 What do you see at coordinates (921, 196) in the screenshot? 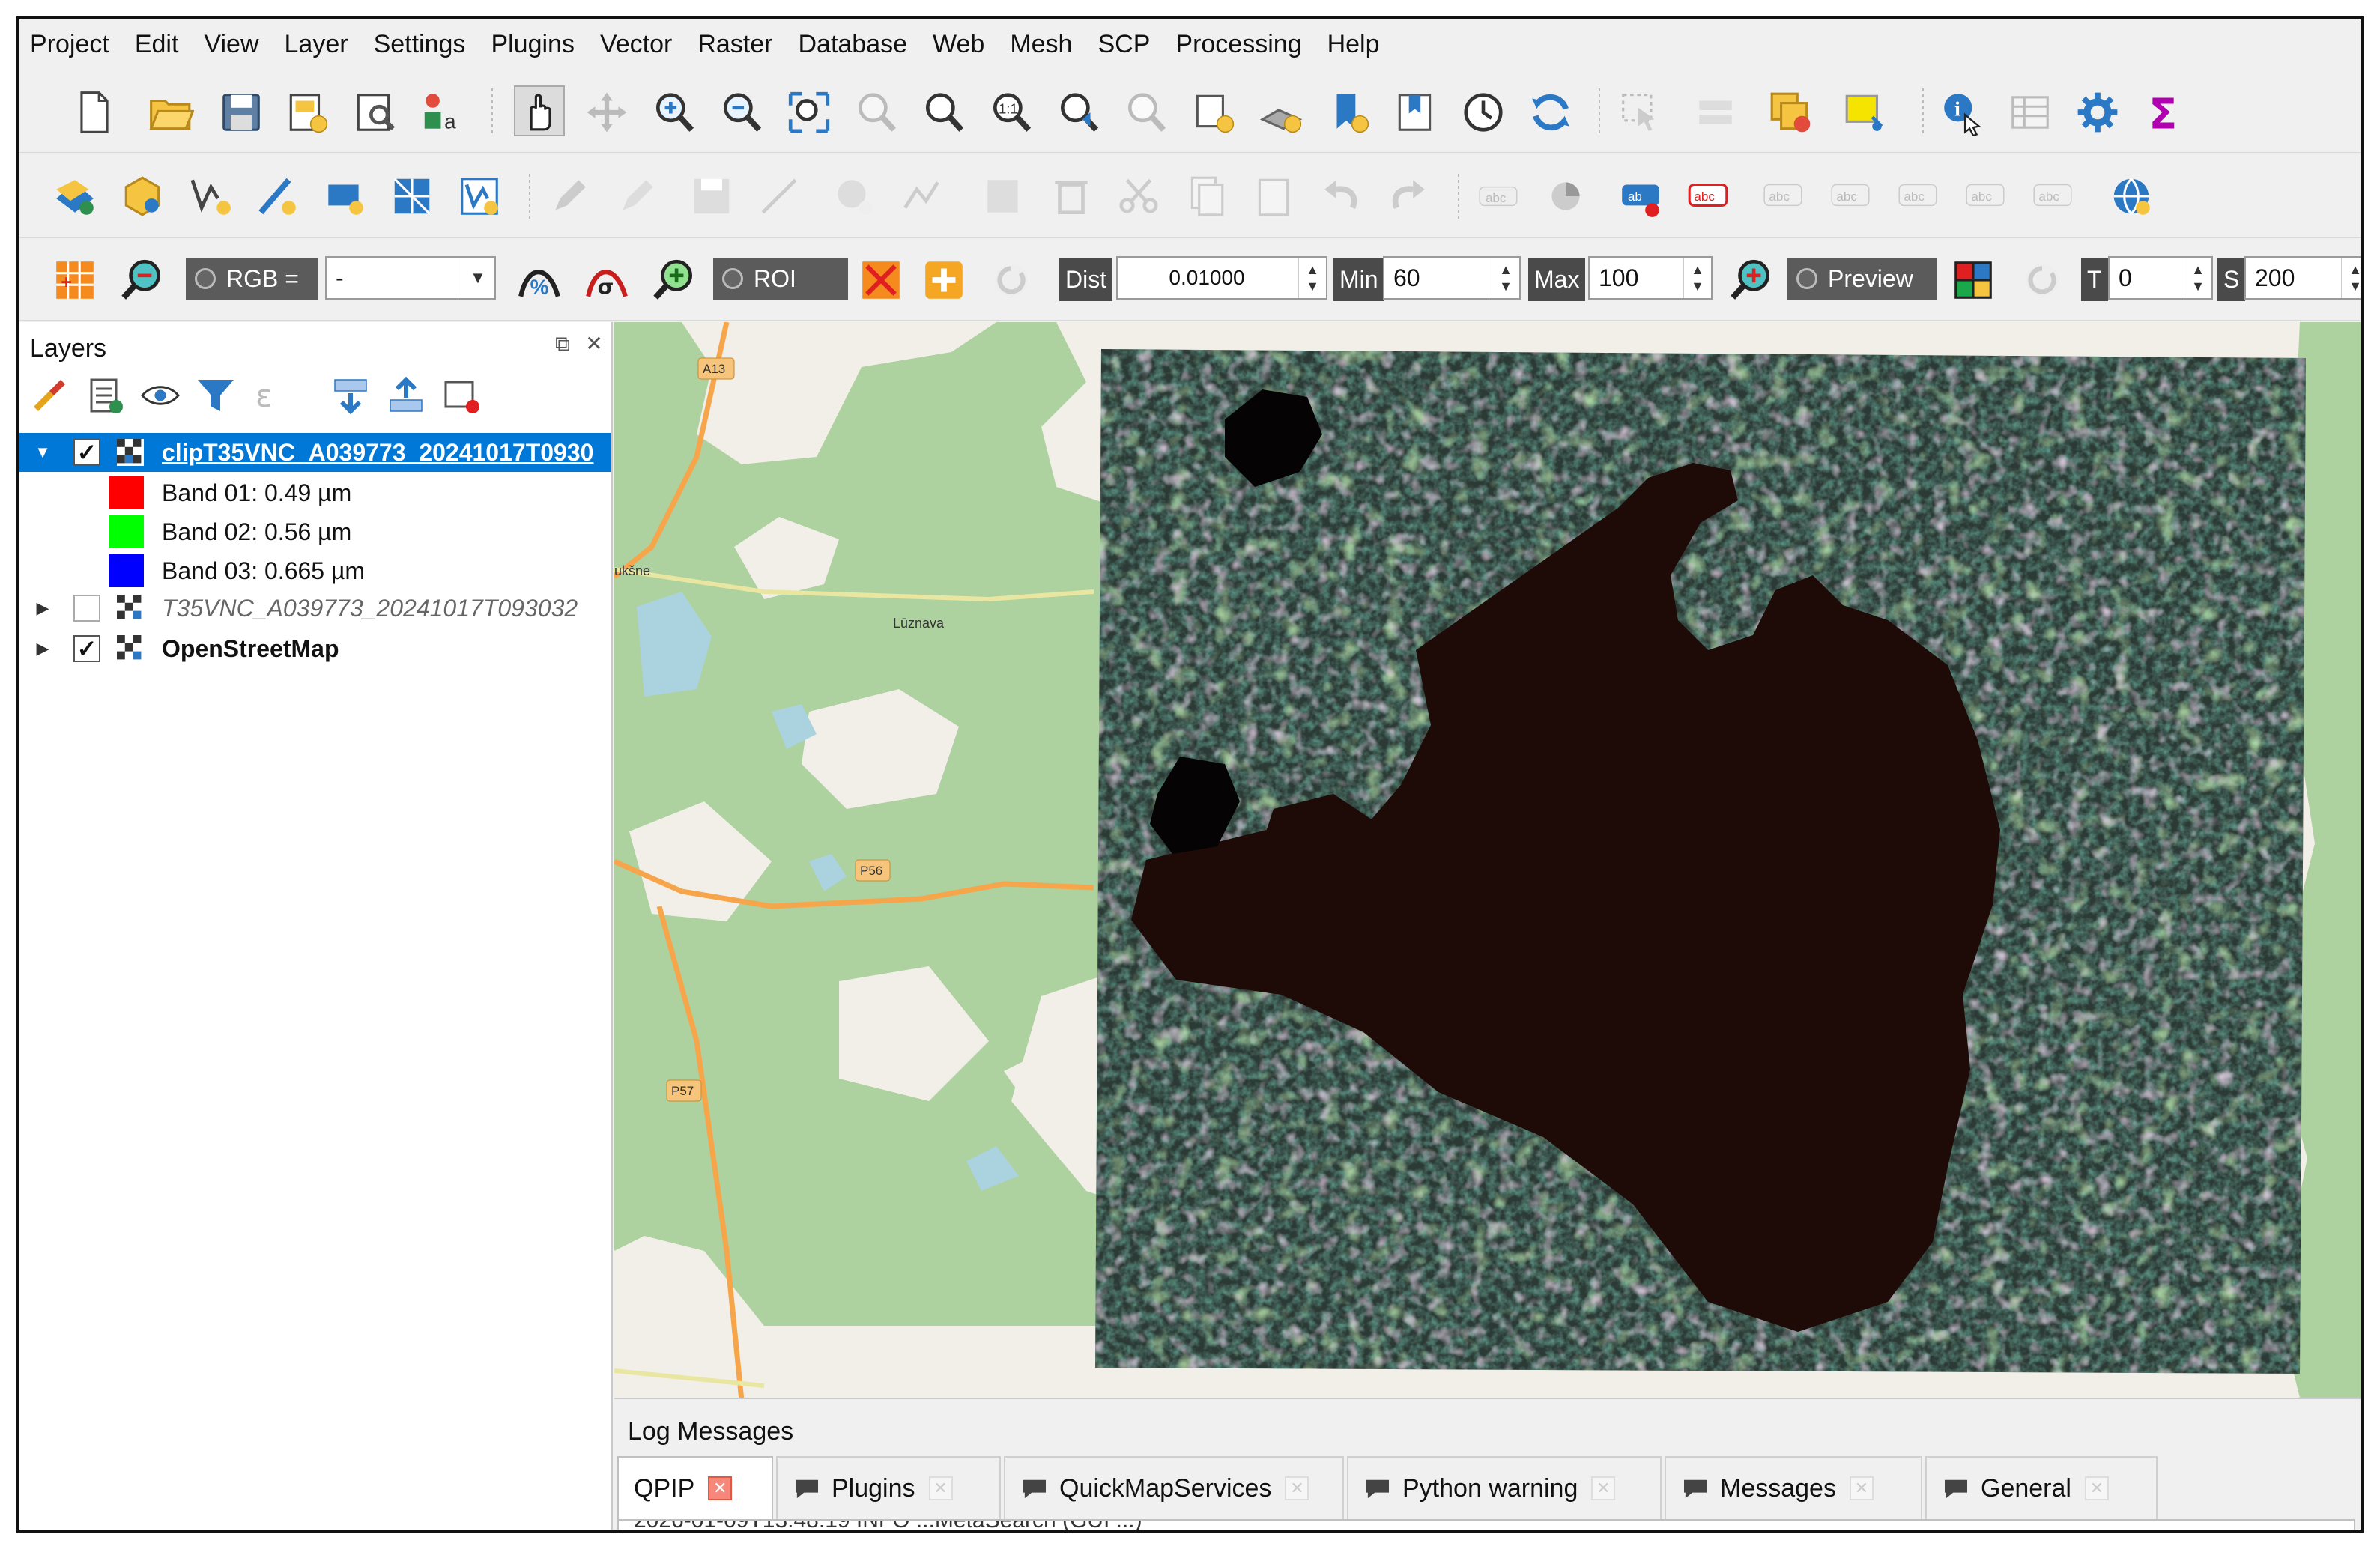
I see `vertex-tool-icon` at bounding box center [921, 196].